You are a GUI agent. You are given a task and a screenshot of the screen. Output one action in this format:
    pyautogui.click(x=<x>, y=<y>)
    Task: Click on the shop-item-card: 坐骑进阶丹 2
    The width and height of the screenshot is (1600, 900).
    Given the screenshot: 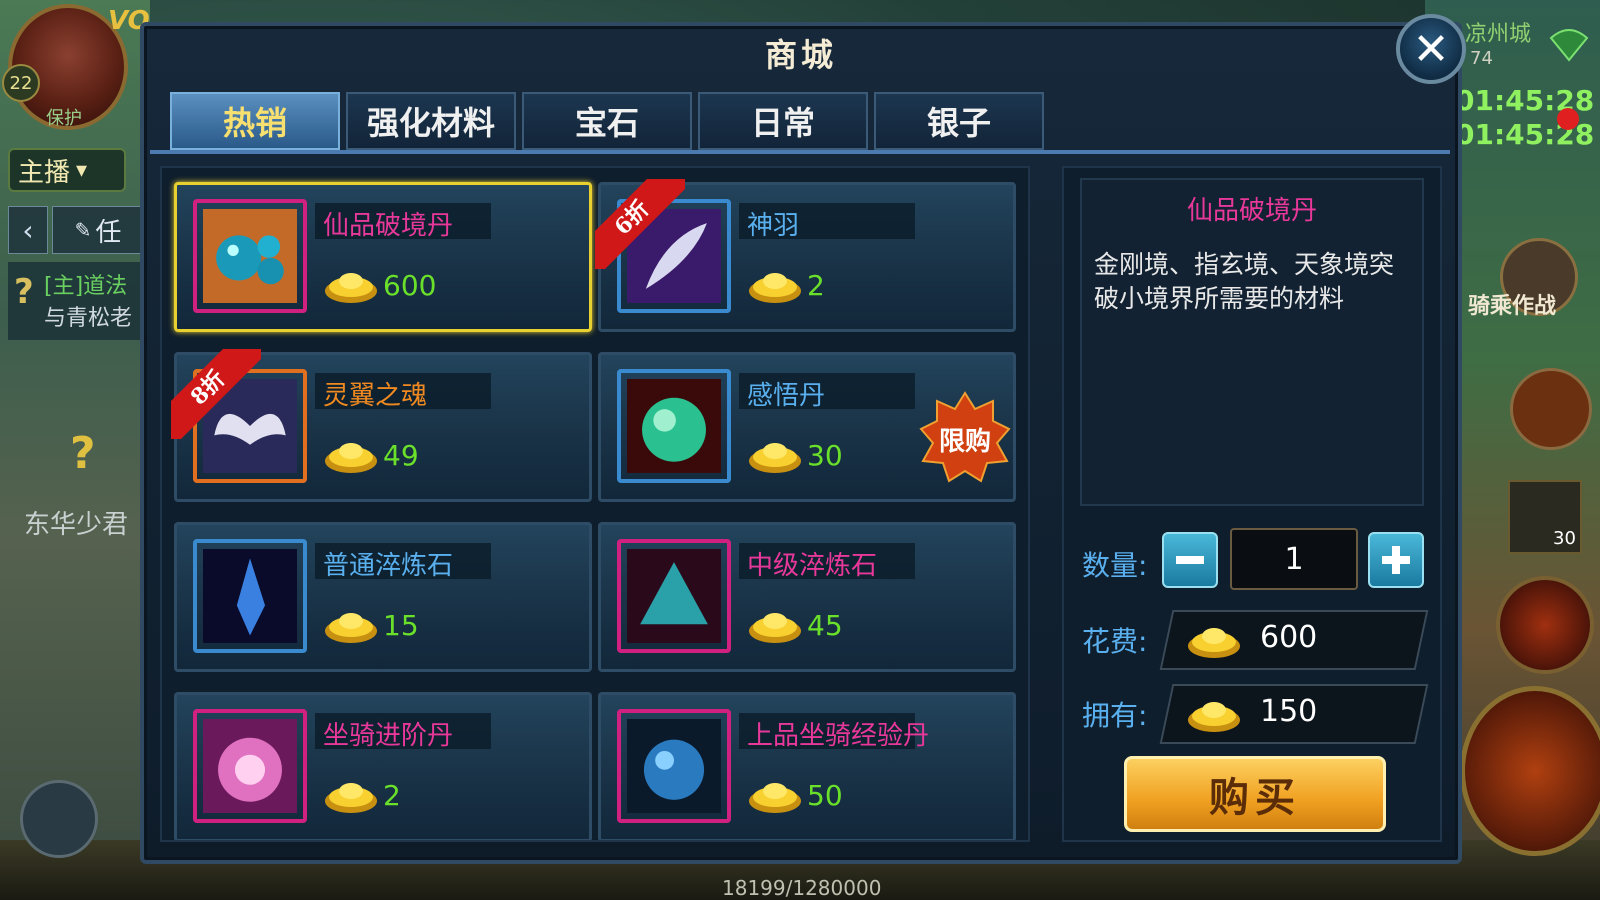 What is the action you would take?
    pyautogui.click(x=383, y=766)
    